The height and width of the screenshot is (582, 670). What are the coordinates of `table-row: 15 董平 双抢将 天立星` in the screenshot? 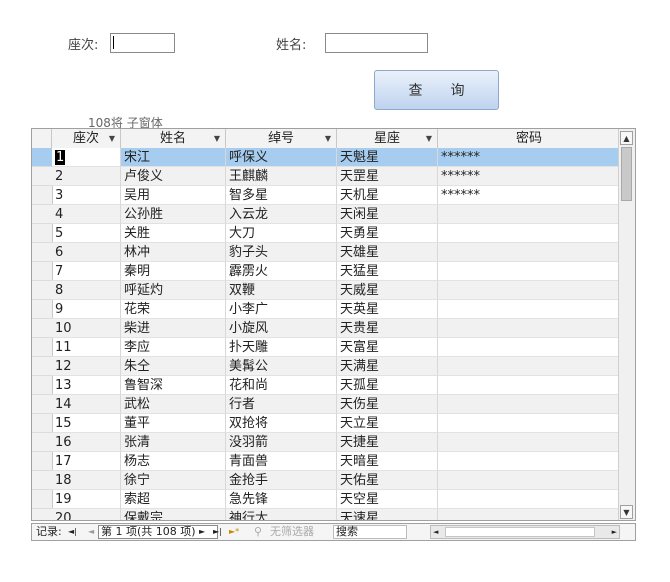 It's located at (326, 423).